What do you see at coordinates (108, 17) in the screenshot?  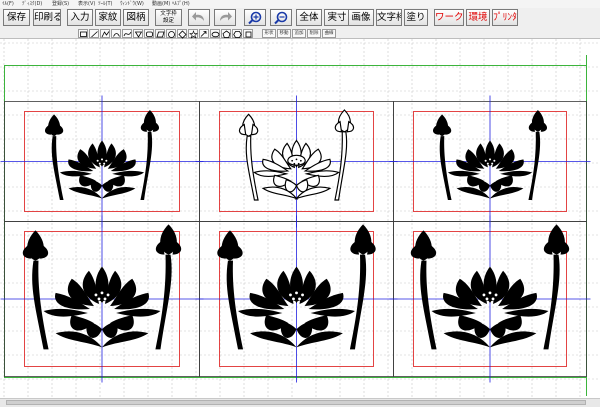 I see `family-crest-button: 家紋` at bounding box center [108, 17].